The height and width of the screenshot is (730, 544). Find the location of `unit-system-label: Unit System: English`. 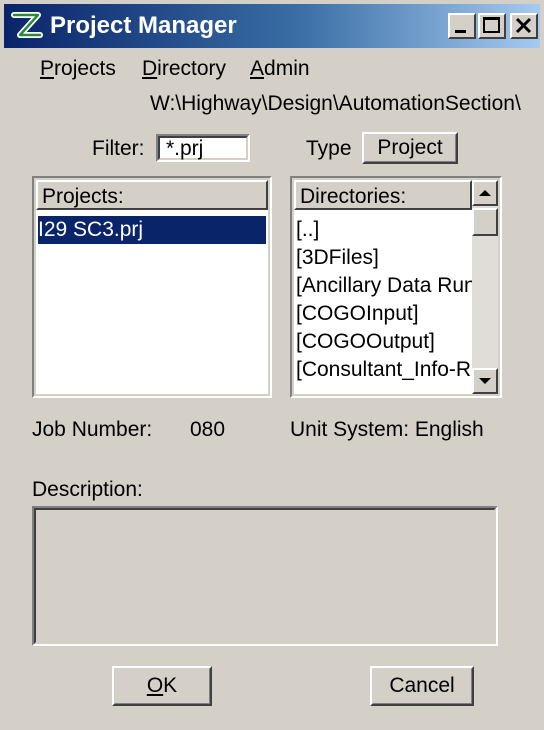

unit-system-label: Unit System: English is located at coordinates (387, 429).